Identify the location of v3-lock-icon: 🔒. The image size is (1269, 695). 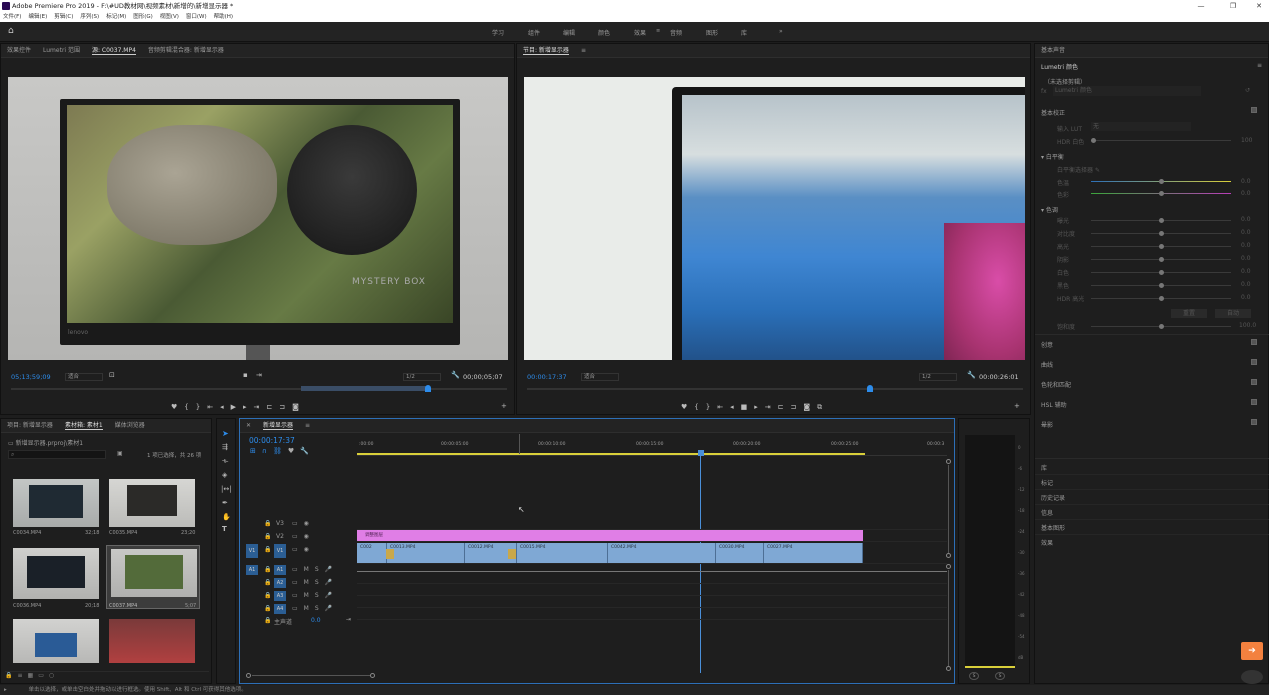
(267, 523).